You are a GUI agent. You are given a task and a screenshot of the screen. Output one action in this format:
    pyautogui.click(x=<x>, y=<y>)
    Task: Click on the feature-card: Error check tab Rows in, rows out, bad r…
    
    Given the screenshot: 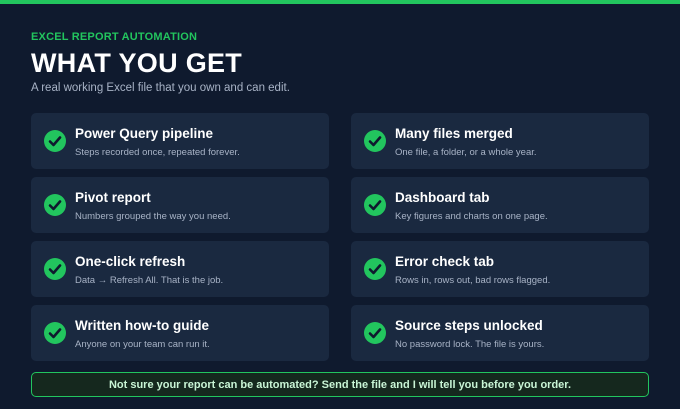 What is the action you would take?
    pyautogui.click(x=500, y=269)
    